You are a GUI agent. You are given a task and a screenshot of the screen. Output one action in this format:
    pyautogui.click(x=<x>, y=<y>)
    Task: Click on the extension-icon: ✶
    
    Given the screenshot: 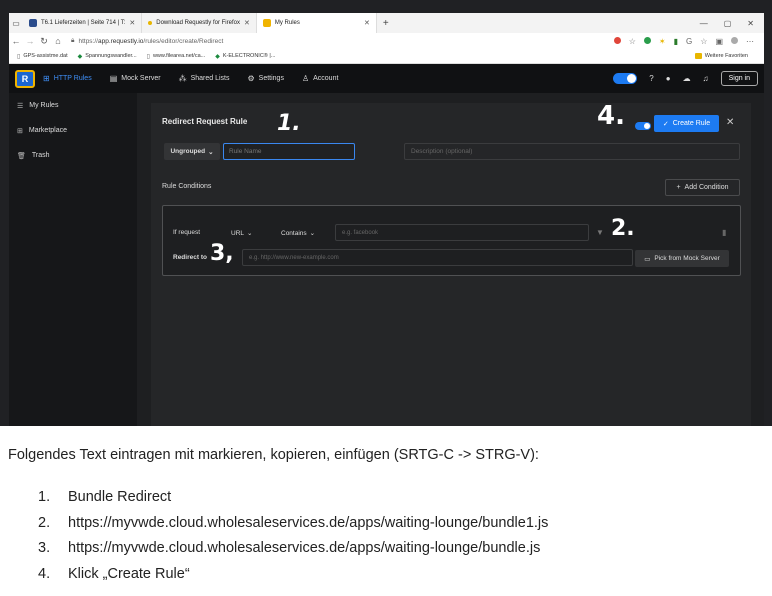 What is the action you would take?
    pyautogui.click(x=662, y=41)
    